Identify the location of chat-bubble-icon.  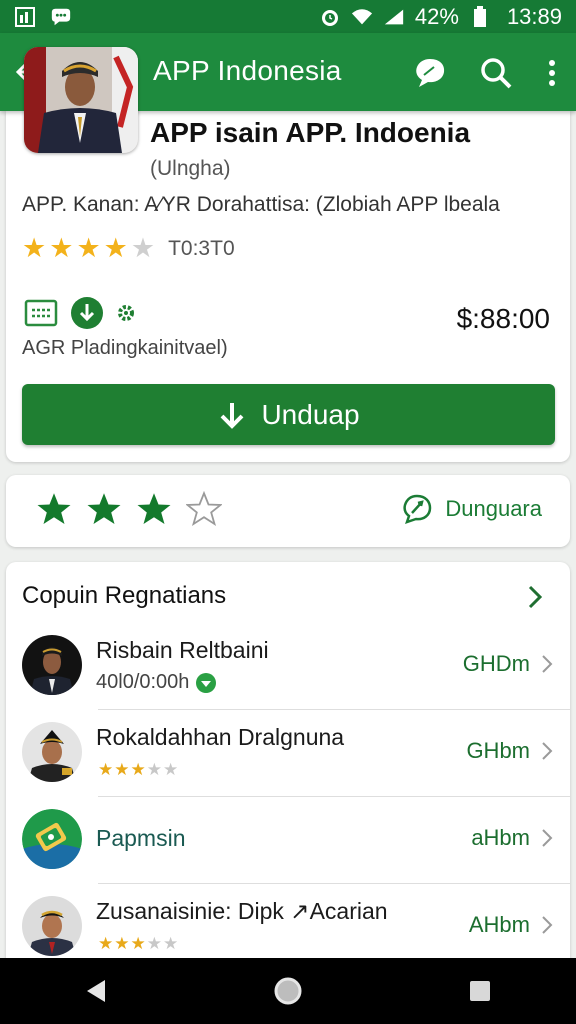
(430, 73).